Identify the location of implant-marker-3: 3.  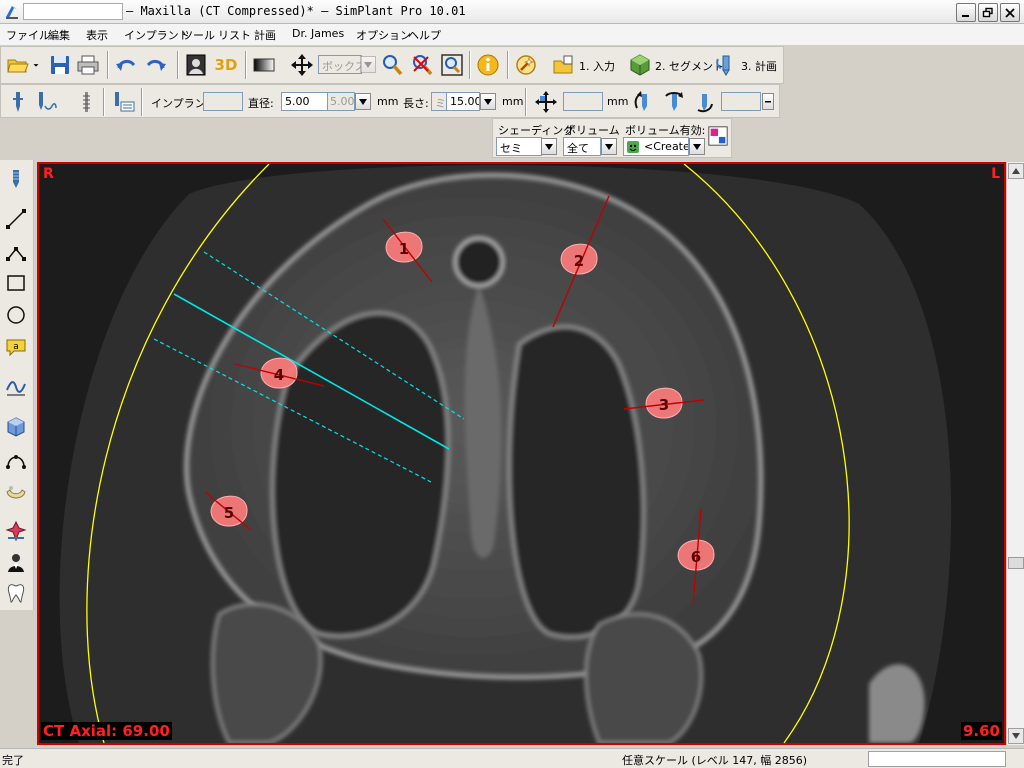
(664, 403).